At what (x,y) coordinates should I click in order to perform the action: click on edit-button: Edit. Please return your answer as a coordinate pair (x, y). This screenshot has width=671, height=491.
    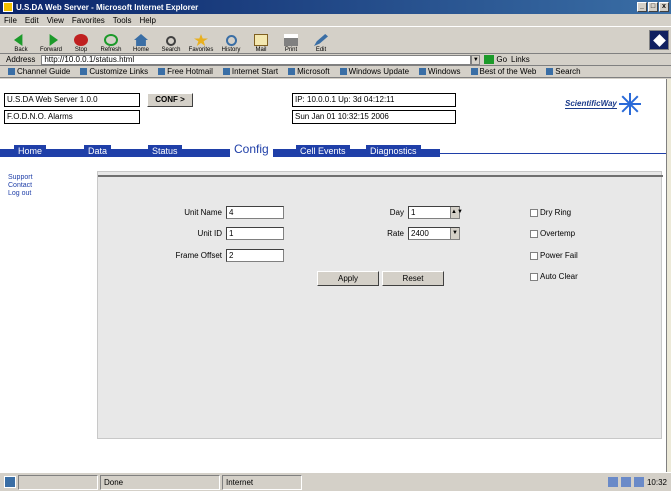
    Looking at the image, I should click on (321, 40).